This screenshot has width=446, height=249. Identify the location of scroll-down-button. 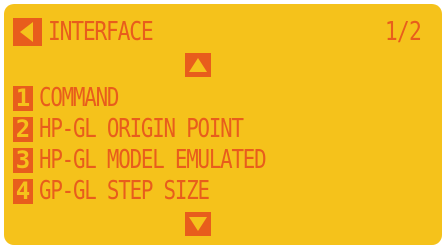
(198, 224).